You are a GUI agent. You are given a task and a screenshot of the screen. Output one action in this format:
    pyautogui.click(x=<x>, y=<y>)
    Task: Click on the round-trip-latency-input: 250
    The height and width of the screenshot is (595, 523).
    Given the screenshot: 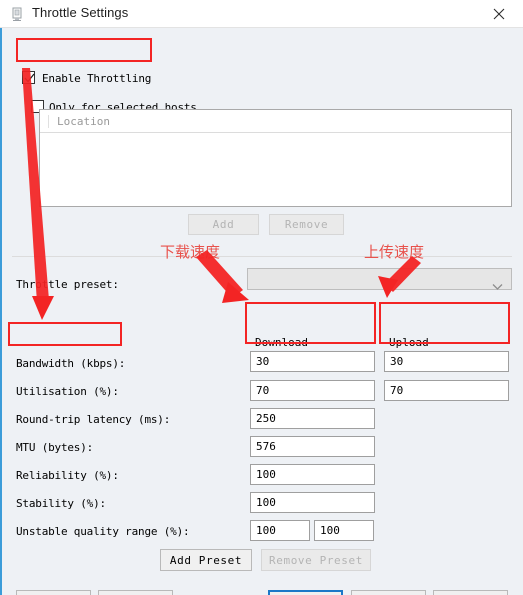 What is the action you would take?
    pyautogui.click(x=312, y=418)
    